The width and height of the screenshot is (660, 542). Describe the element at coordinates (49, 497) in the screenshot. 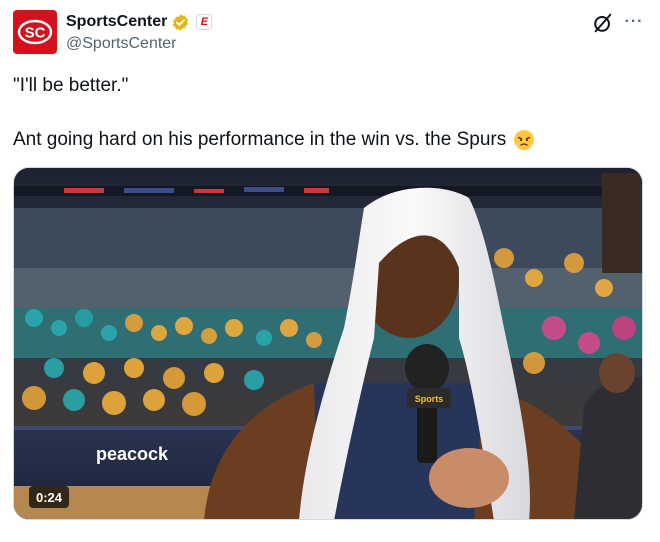

I see `video-duration: 0:24` at that location.